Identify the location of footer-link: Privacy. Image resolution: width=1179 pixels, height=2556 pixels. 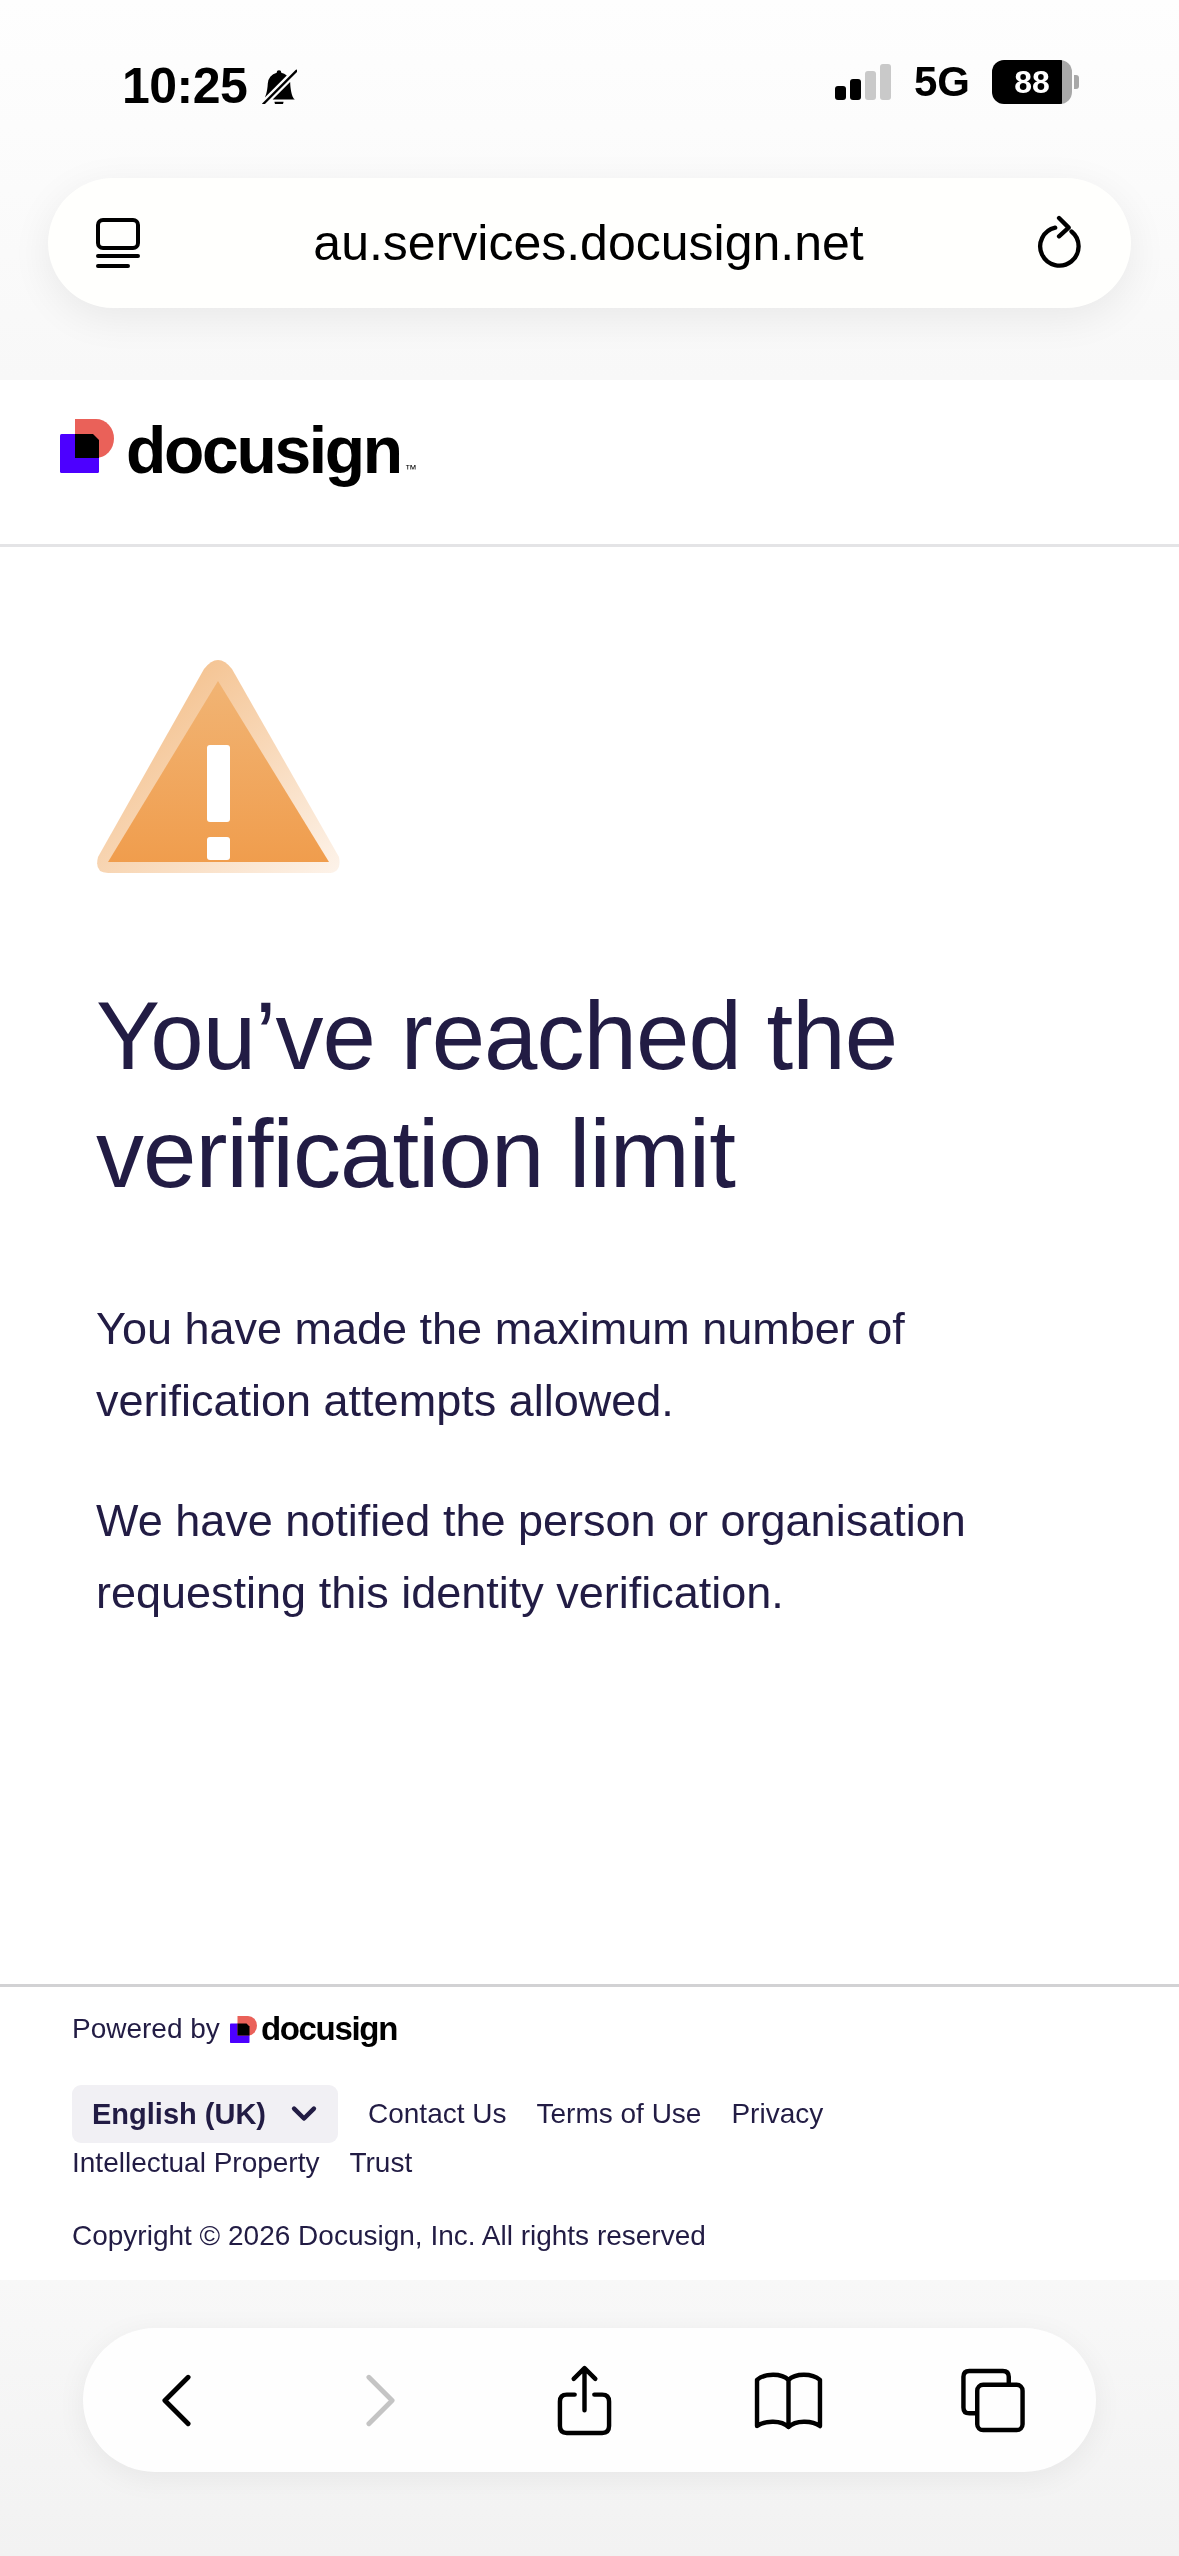
(777, 2114).